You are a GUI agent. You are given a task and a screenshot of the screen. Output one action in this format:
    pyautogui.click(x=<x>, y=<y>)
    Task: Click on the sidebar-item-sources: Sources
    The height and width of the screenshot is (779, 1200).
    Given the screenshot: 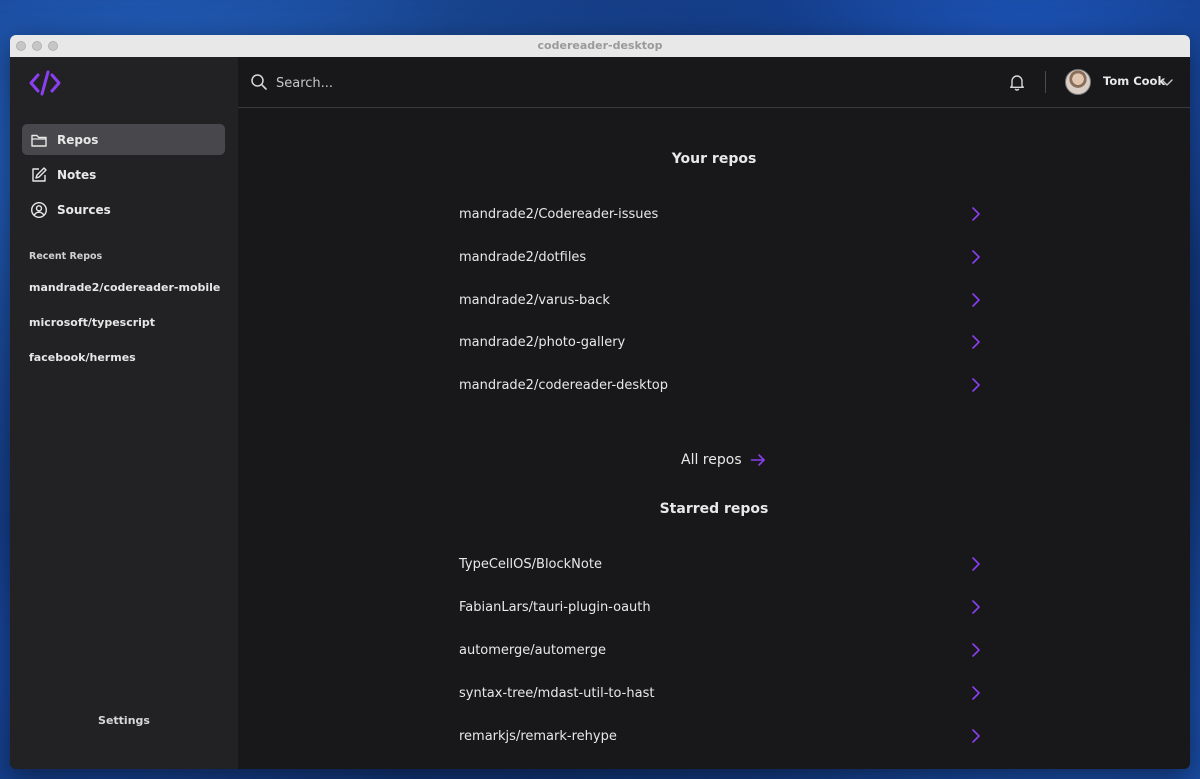 What is the action you would take?
    pyautogui.click(x=123, y=209)
    